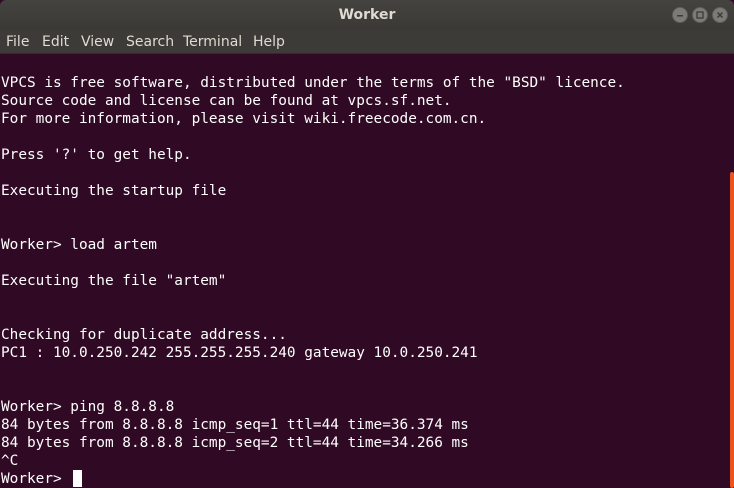 The image size is (734, 488). I want to click on title-bar: Worker, so click(367, 15).